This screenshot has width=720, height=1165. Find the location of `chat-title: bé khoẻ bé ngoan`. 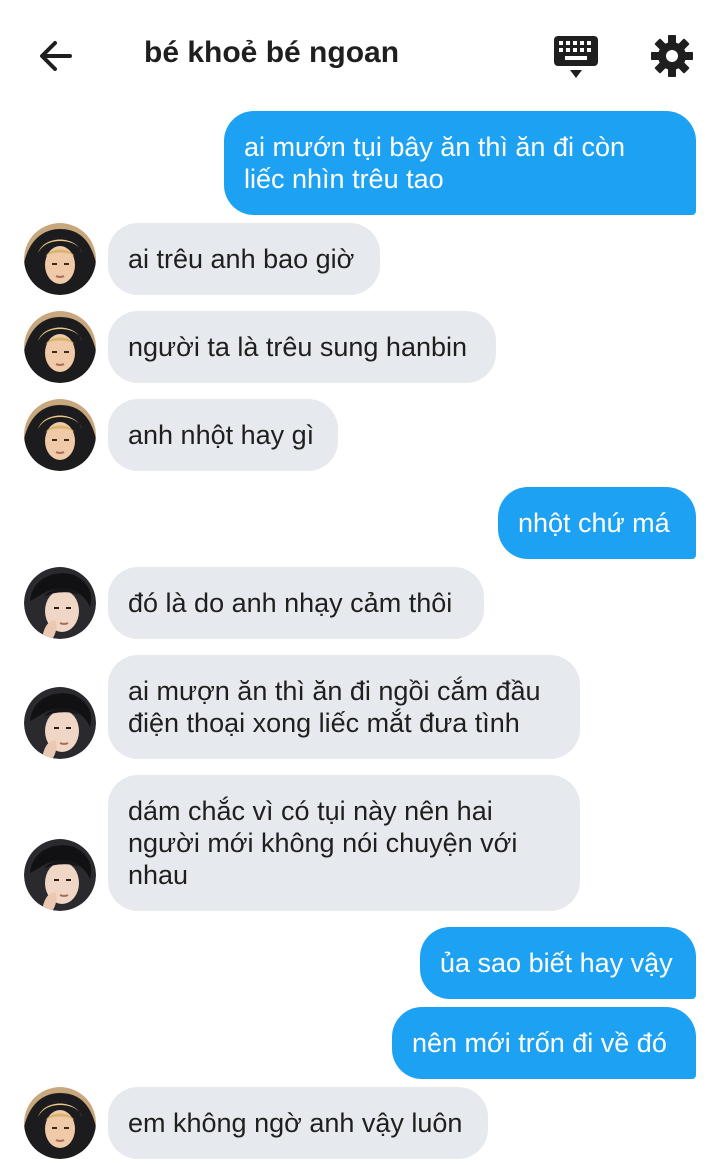

chat-title: bé khoẻ bé ngoan is located at coordinates (272, 52).